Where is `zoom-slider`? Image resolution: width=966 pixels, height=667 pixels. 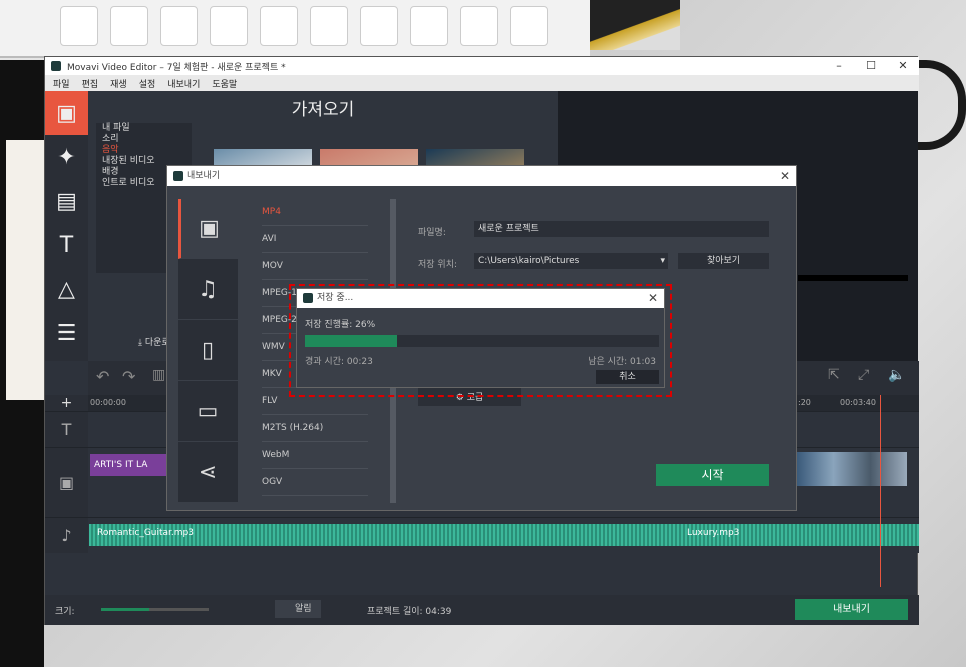 zoom-slider is located at coordinates (155, 609).